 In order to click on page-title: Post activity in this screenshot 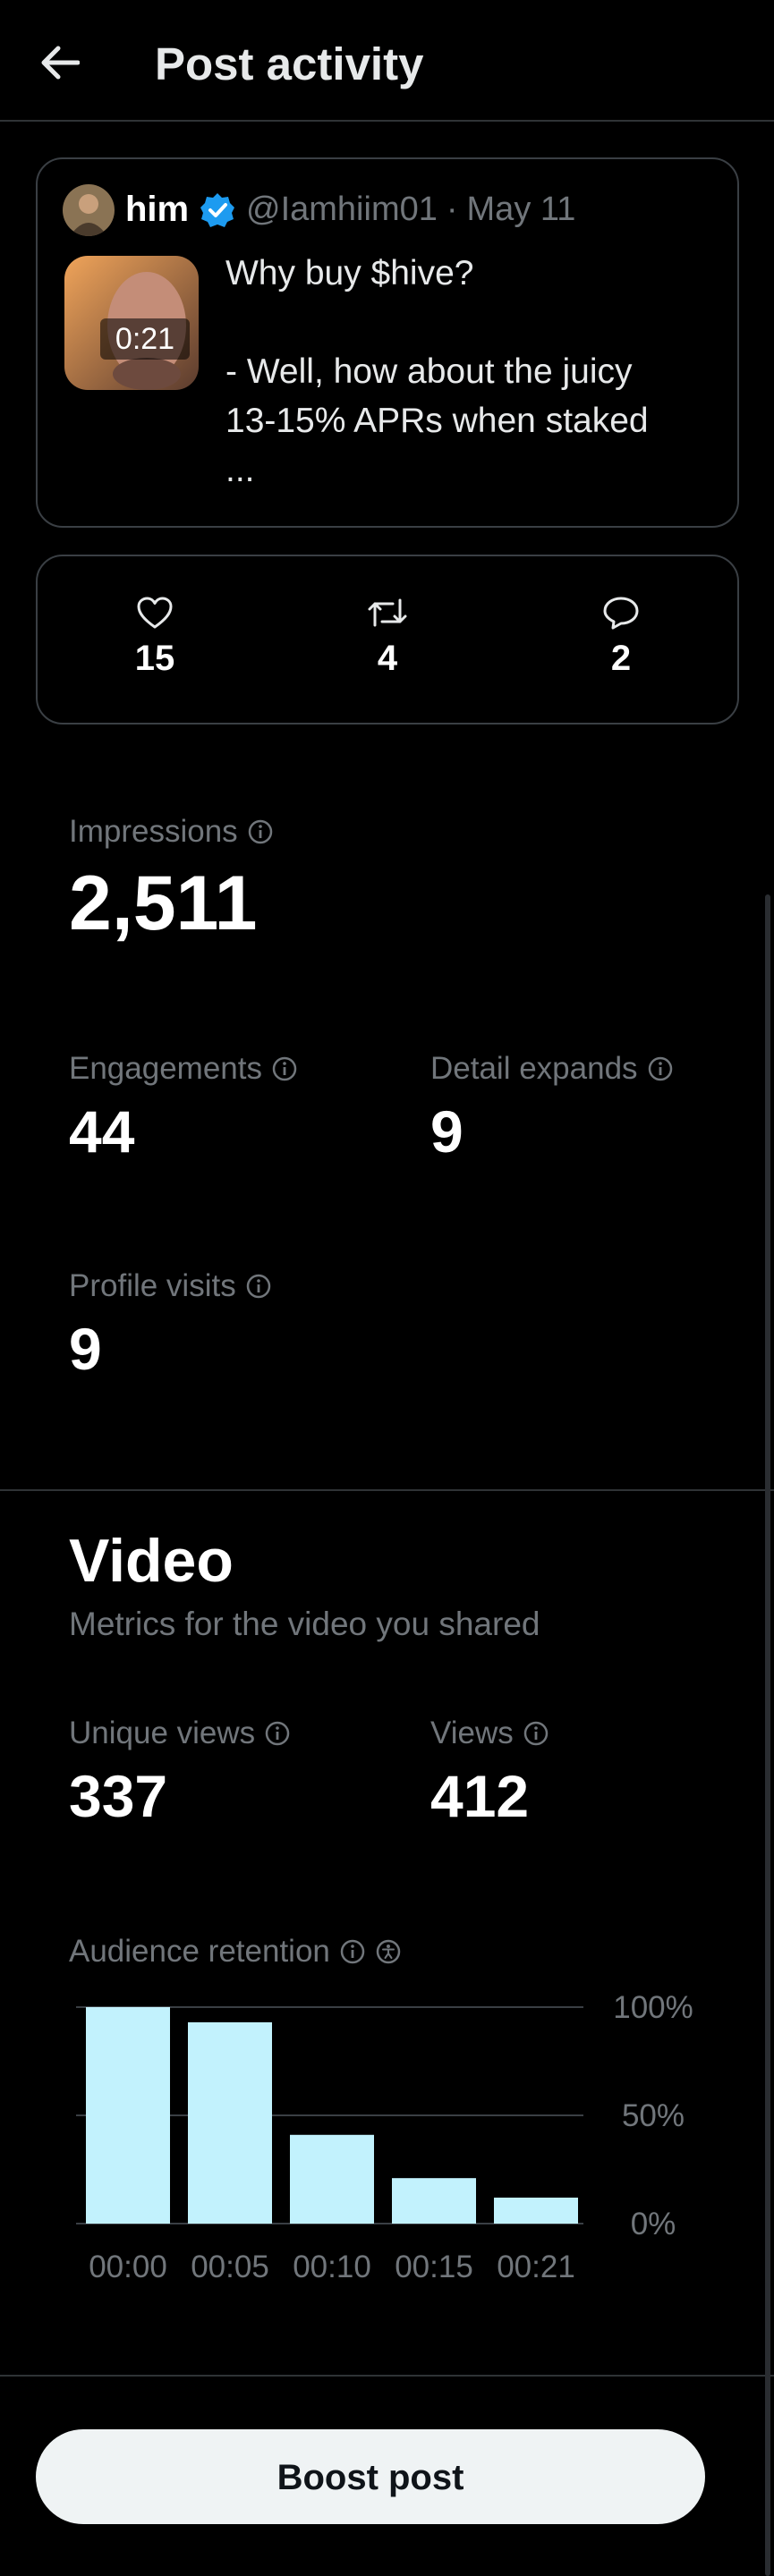, I will do `click(289, 63)`.